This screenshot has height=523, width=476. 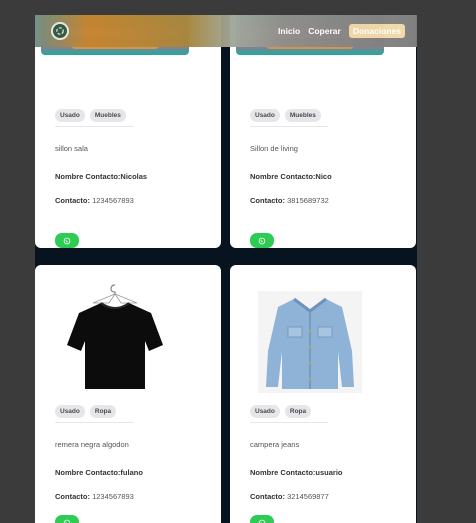 What do you see at coordinates (310, 342) in the screenshot?
I see `jacket-image` at bounding box center [310, 342].